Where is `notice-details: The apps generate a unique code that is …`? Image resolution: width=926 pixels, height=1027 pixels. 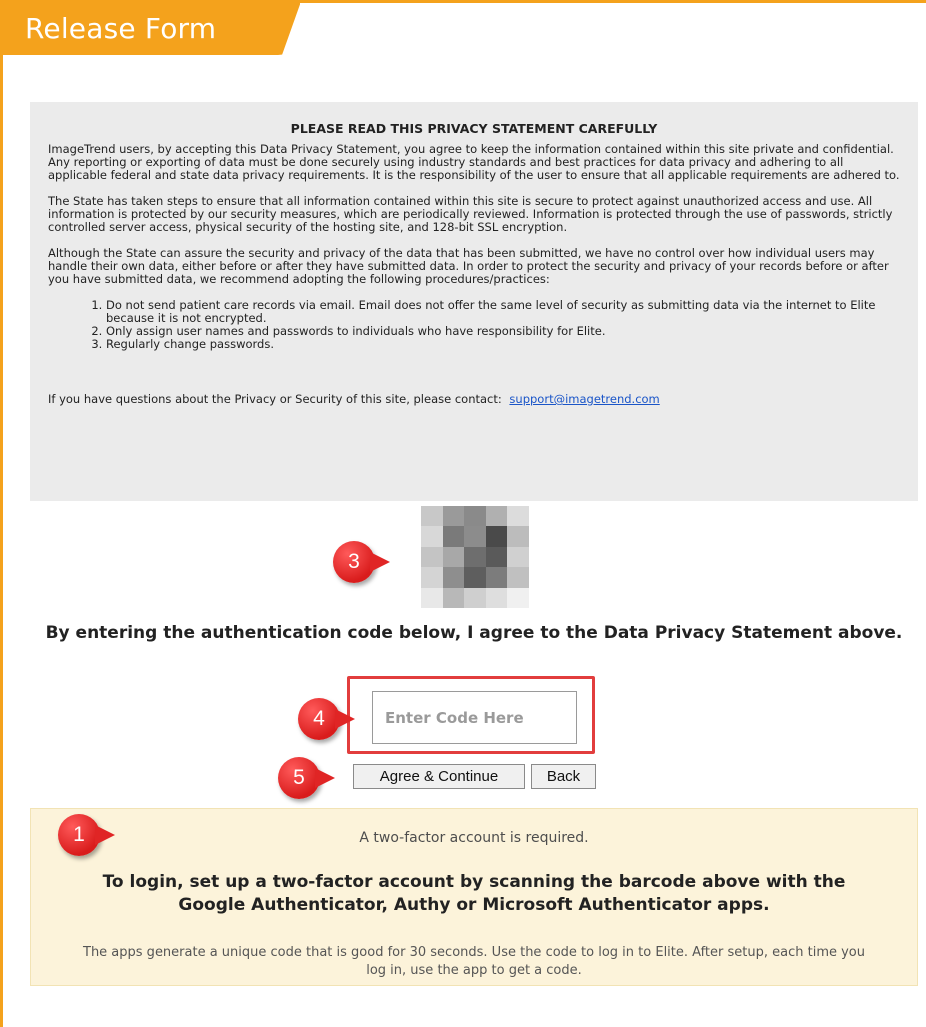
notice-details: The apps generate a unique code that is … is located at coordinates (474, 961).